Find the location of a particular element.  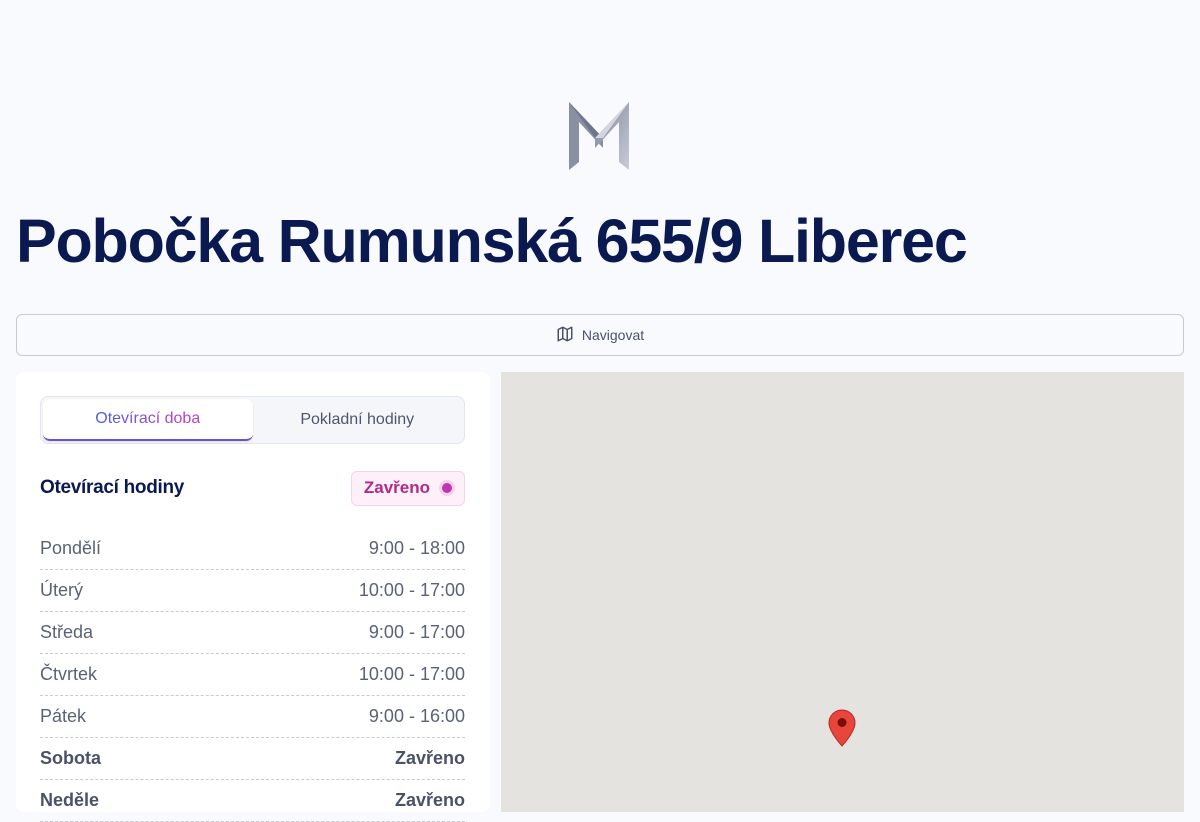

map-icon is located at coordinates (565, 335).